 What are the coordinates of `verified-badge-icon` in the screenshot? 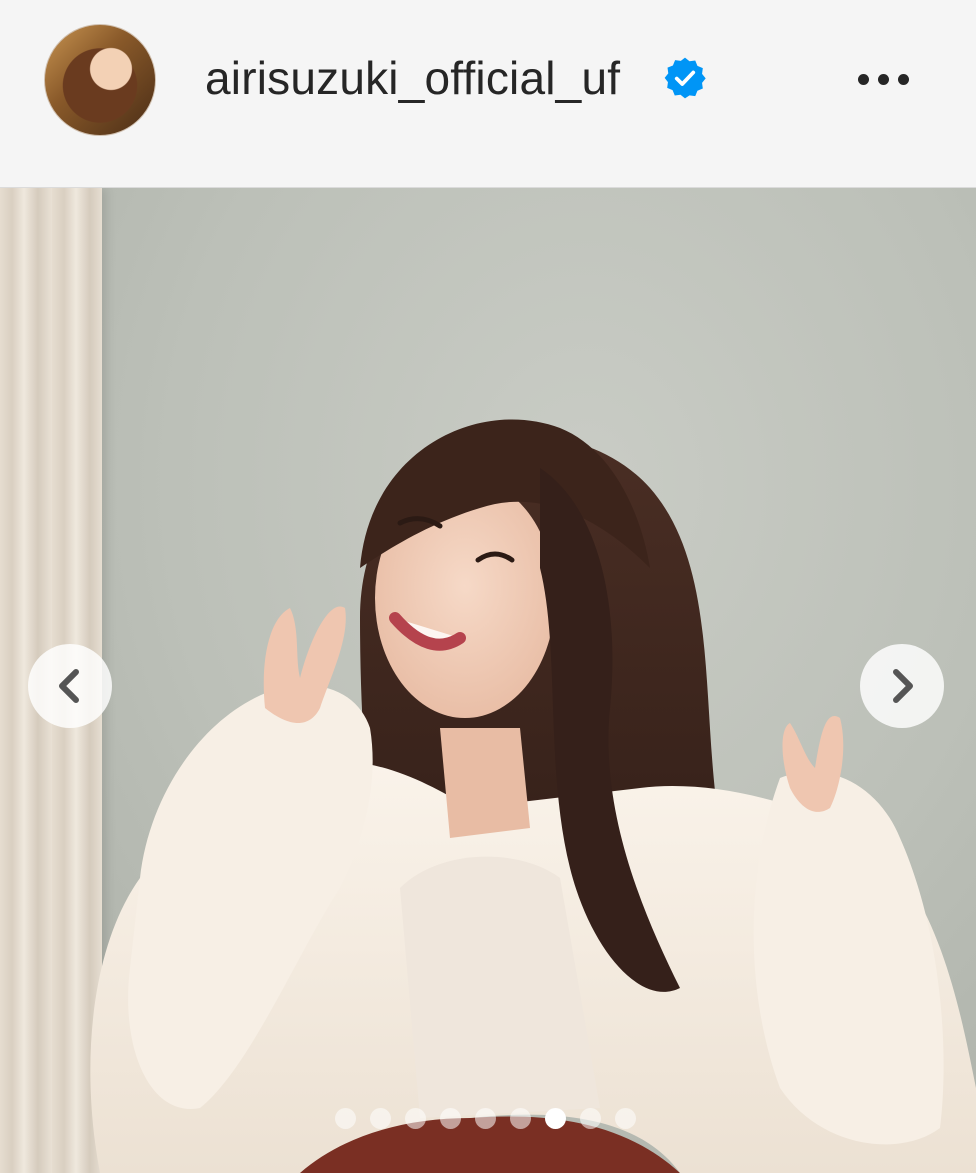 It's located at (685, 78).